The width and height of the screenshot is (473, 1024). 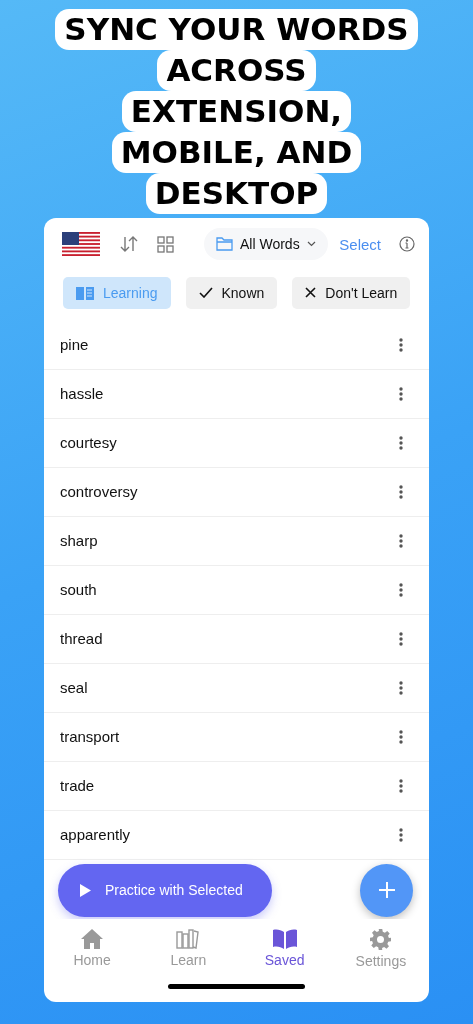 I want to click on book-icon, so click(x=85, y=292).